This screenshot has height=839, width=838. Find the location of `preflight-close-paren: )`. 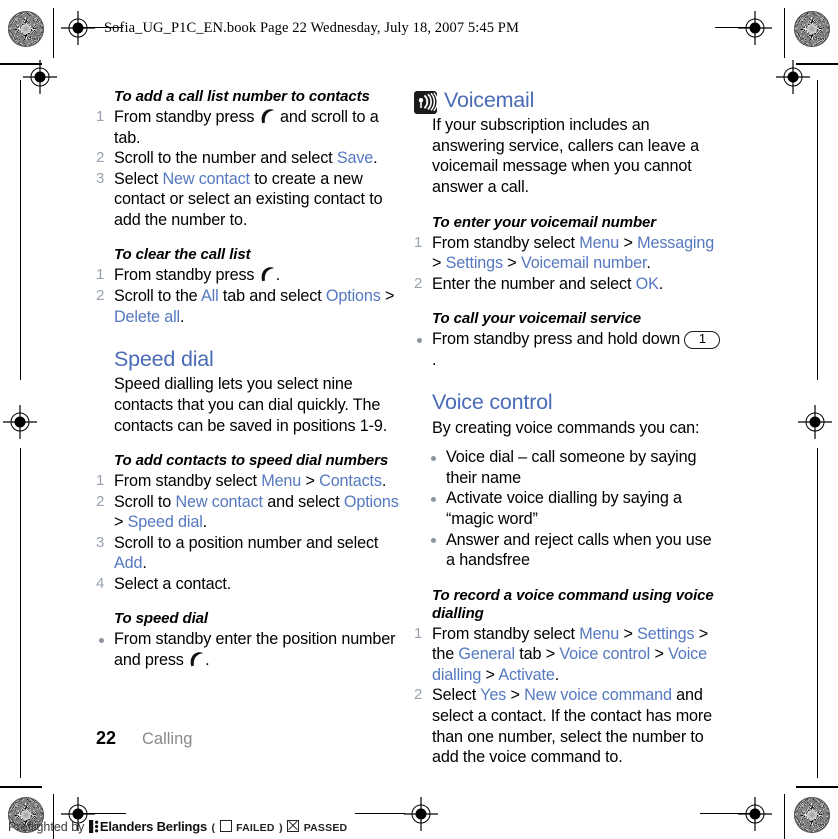

preflight-close-paren: ) is located at coordinates (281, 828).